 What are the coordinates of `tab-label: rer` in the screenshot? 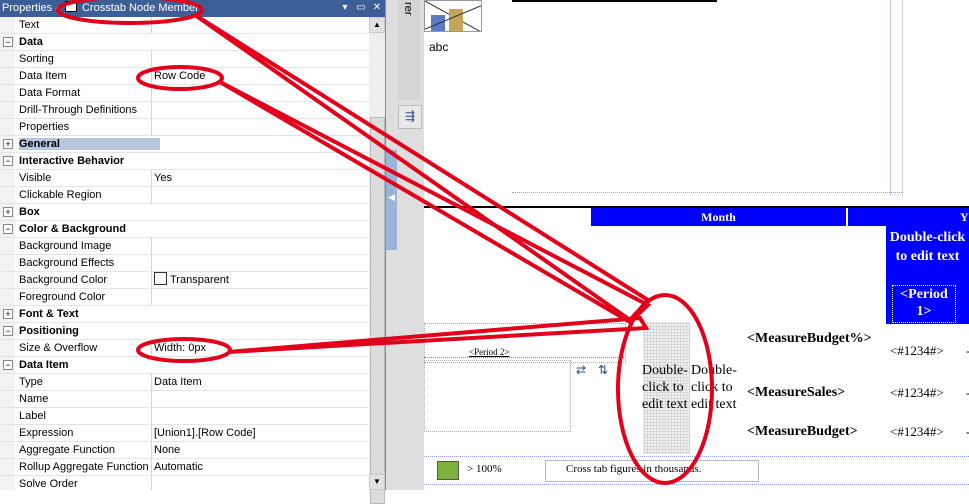 It's located at (408, 9).